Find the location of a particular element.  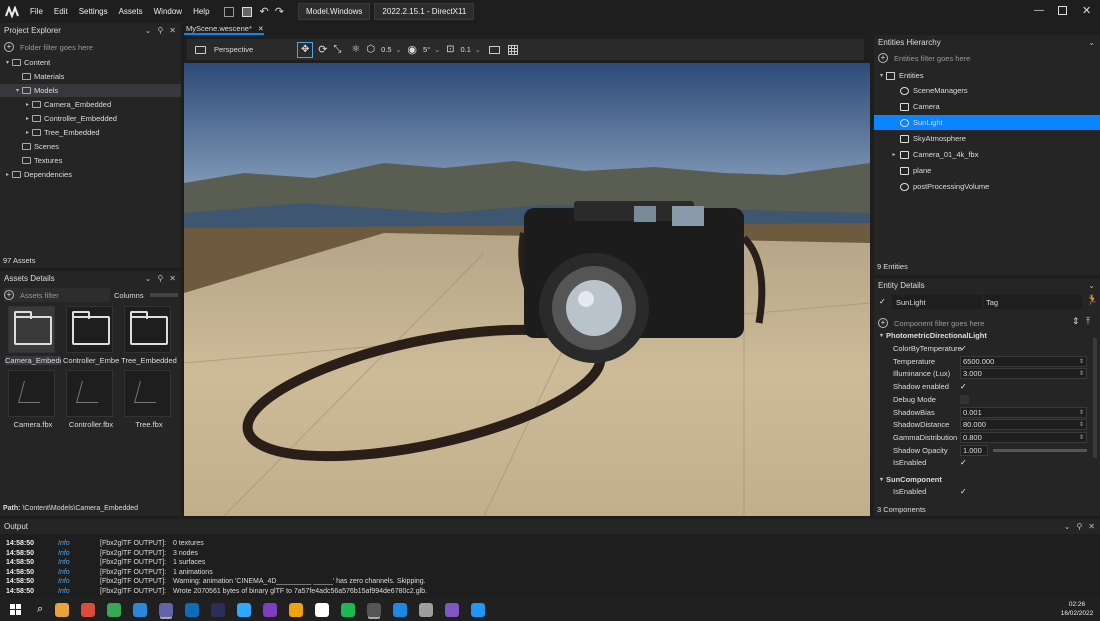

scene-tab: MyScene.wescene* ✕ is located at coordinates (224, 29).